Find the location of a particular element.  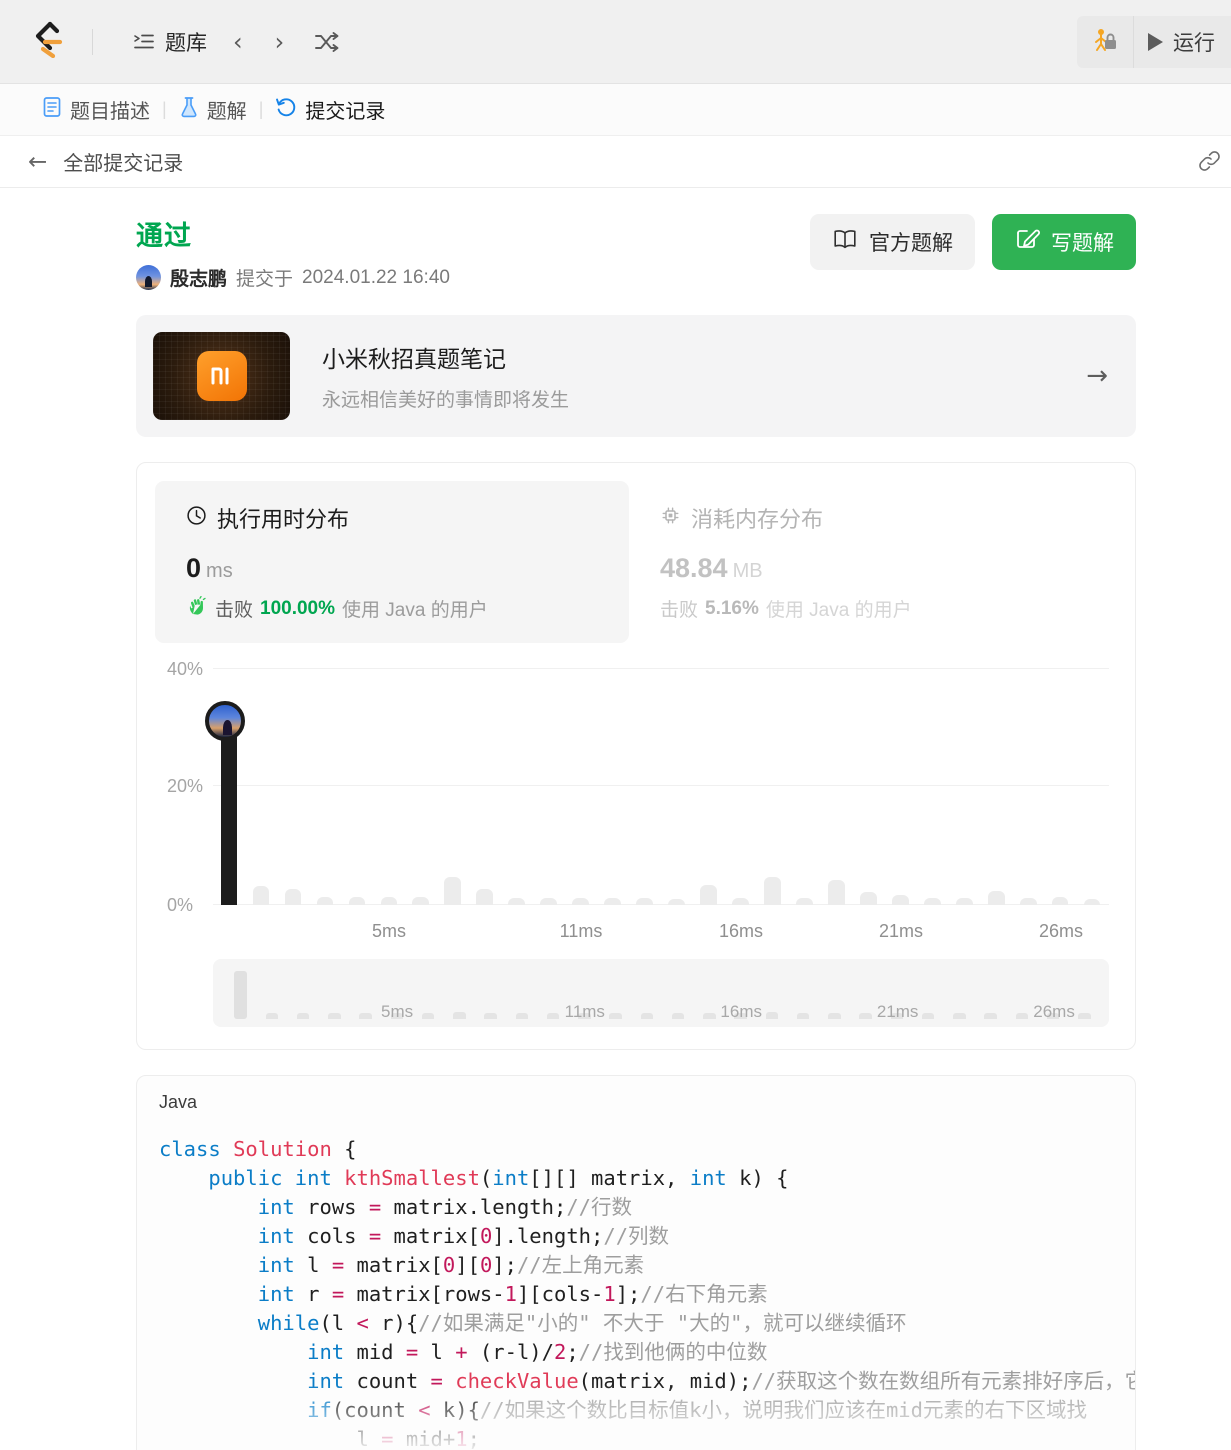

tab-submissions: 提交记录 is located at coordinates (330, 109).